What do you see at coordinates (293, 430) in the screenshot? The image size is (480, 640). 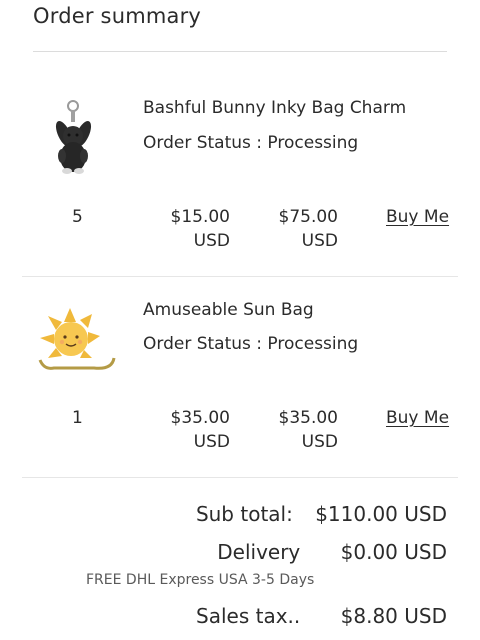 I see `line-total: $35.00 USD` at bounding box center [293, 430].